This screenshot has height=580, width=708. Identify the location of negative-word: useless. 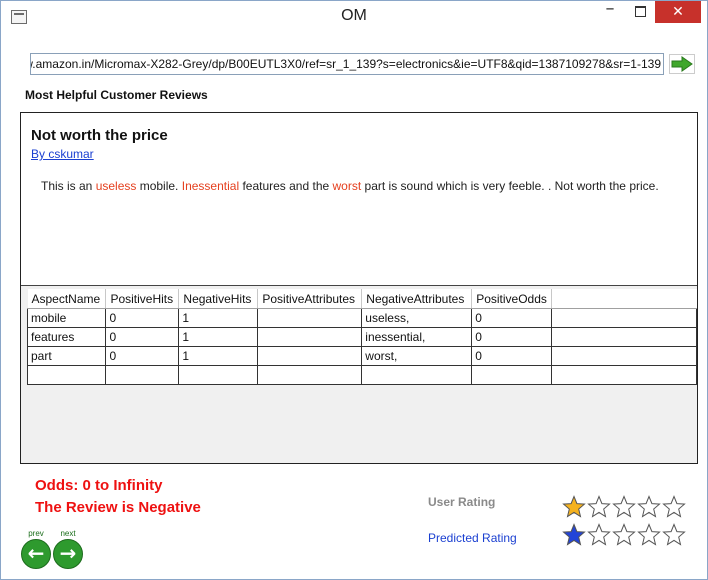
(116, 186).